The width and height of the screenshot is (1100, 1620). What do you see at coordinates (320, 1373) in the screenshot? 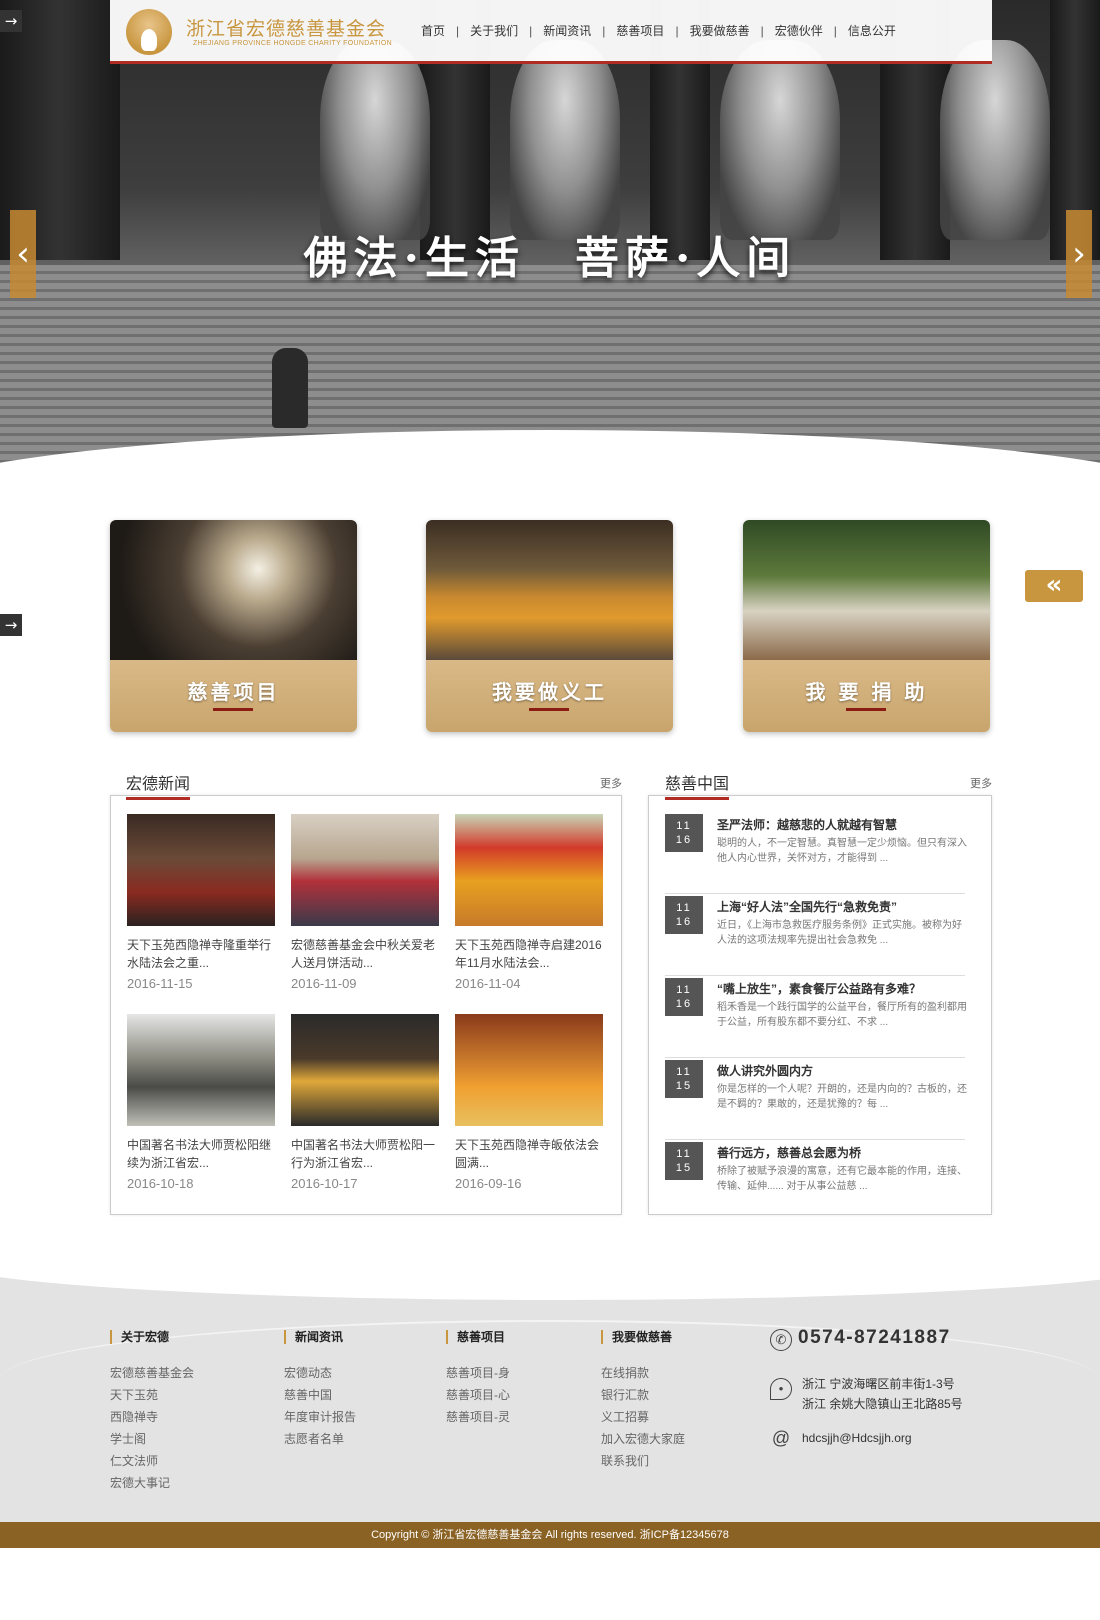
I see `footer-link: 宏德动态` at bounding box center [320, 1373].